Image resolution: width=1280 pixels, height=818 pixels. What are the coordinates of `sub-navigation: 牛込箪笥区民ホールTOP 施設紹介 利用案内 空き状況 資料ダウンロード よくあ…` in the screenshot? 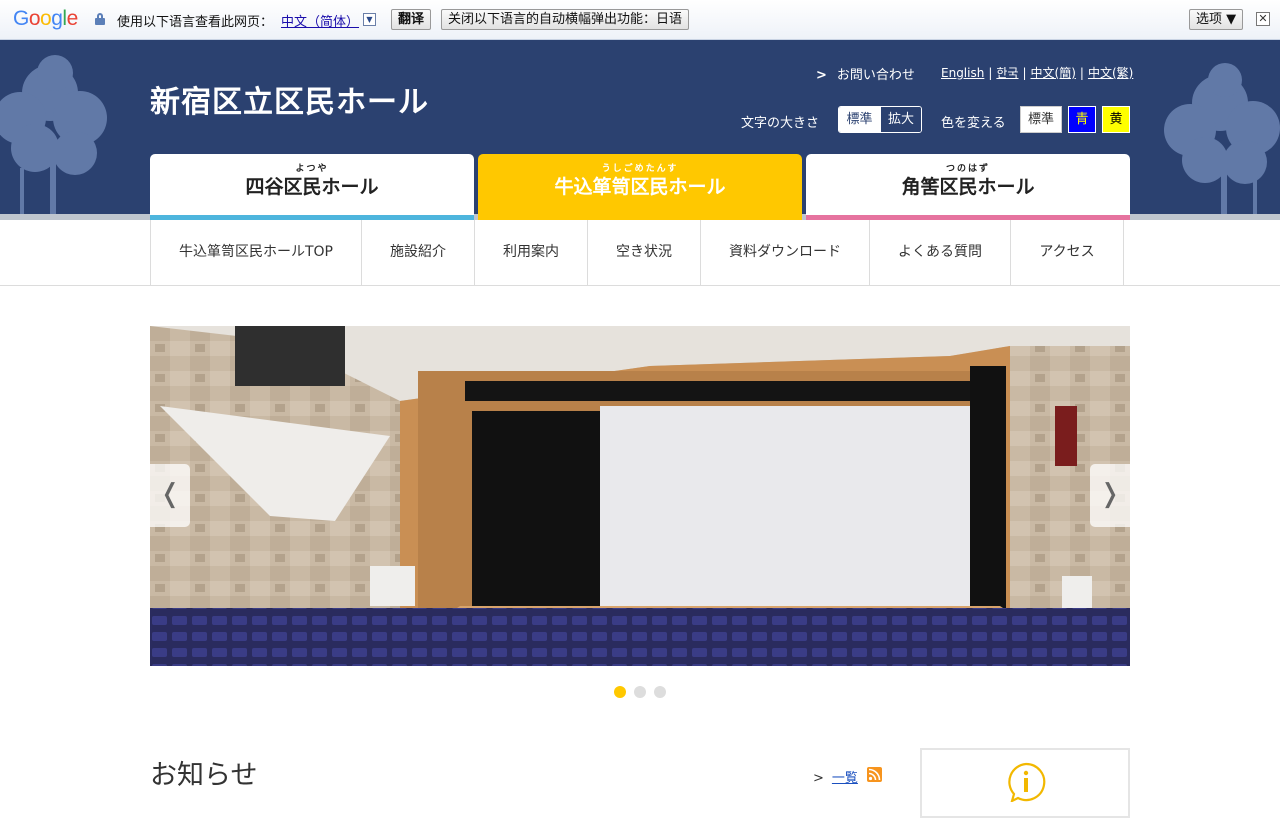 It's located at (640, 253).